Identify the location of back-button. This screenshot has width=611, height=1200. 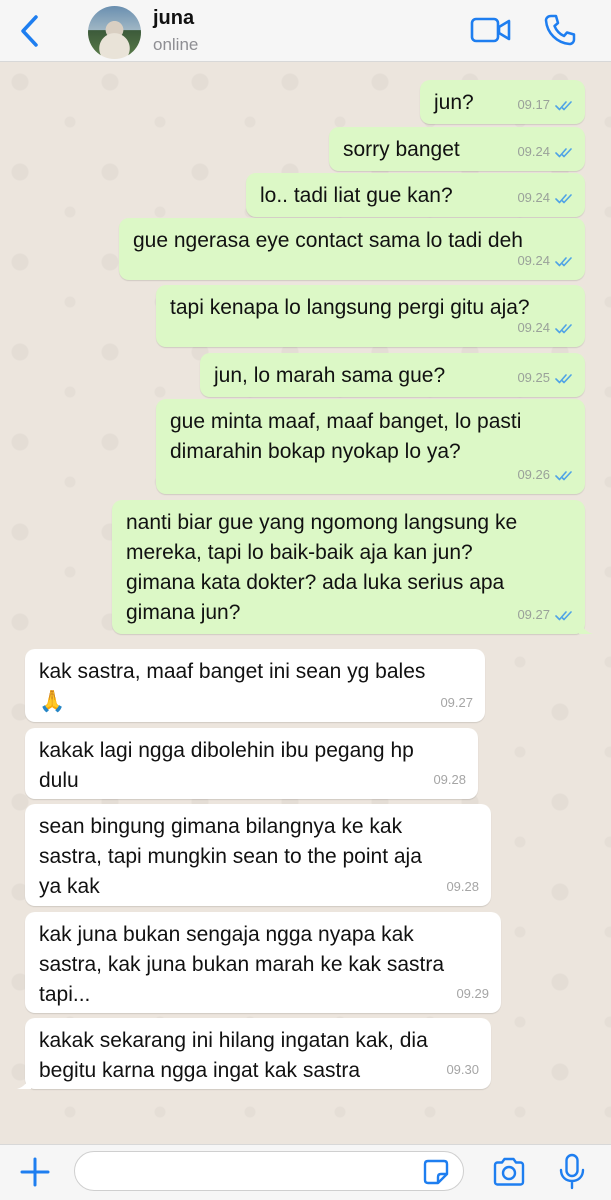
(29, 31).